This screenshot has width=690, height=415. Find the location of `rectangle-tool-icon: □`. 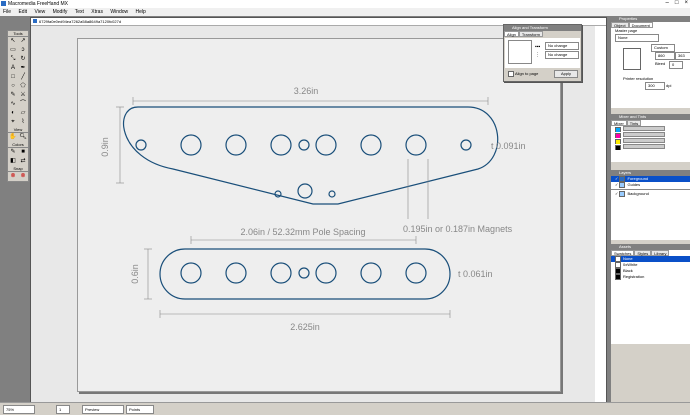

rectangle-tool-icon: □ is located at coordinates (13, 77).